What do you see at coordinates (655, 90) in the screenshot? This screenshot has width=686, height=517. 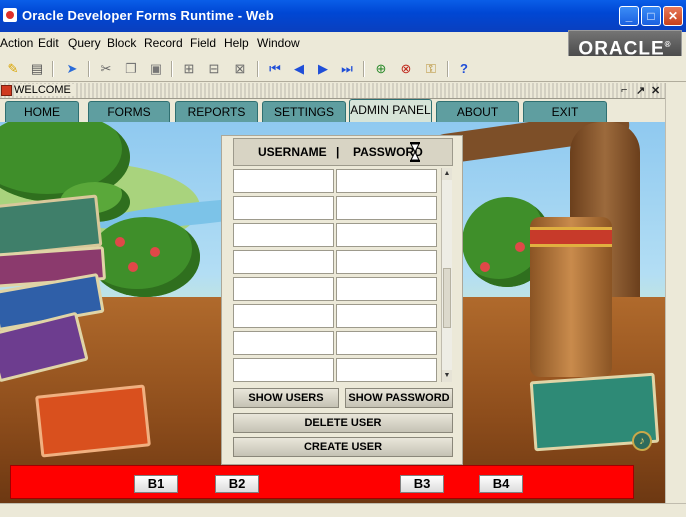 I see `inner-close-button: ✕` at bounding box center [655, 90].